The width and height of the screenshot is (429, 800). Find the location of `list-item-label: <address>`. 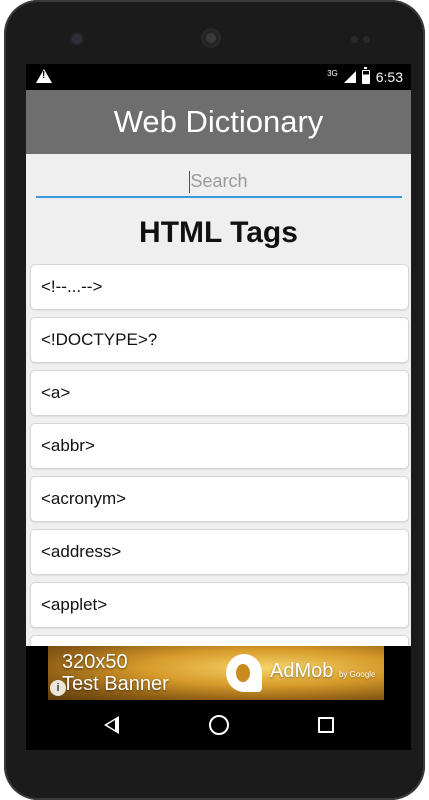

list-item-label: <address> is located at coordinates (81, 551).